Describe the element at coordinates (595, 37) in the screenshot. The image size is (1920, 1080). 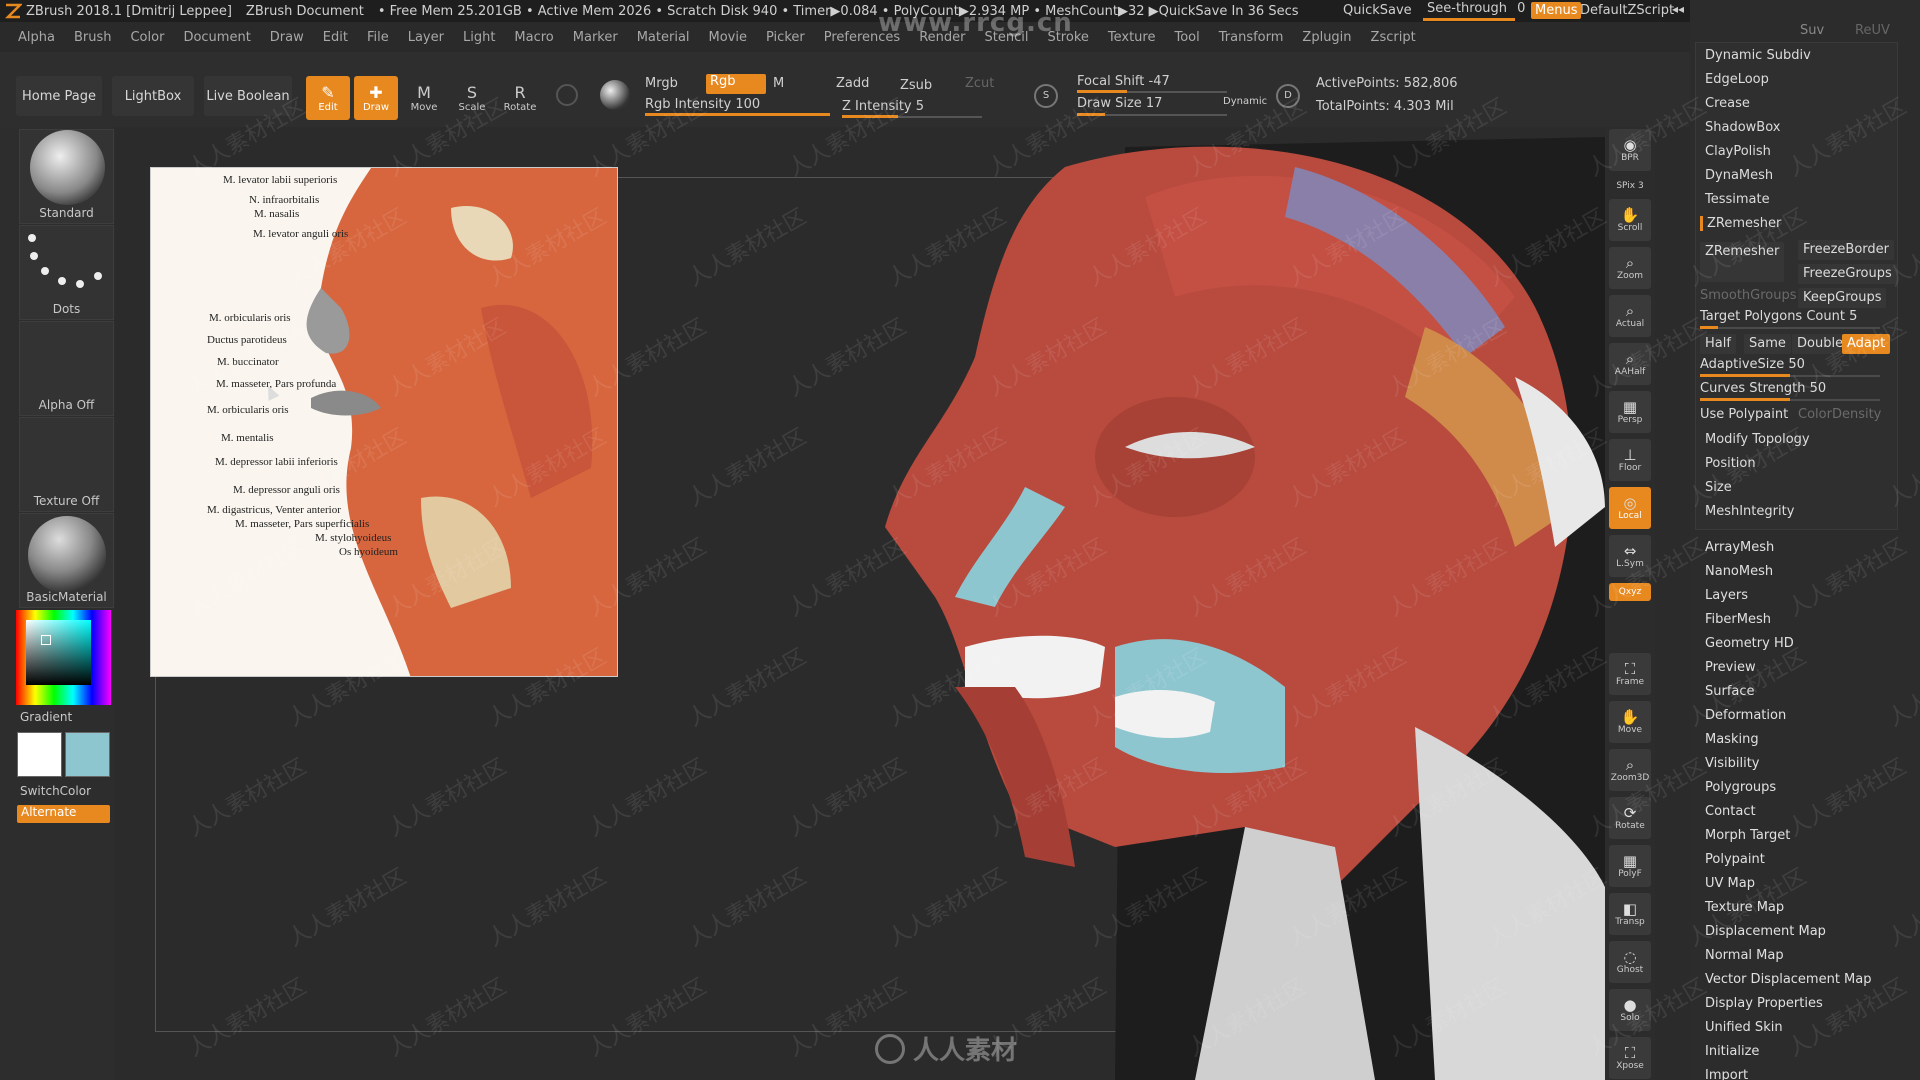
I see `menu-marker: Marker` at that location.